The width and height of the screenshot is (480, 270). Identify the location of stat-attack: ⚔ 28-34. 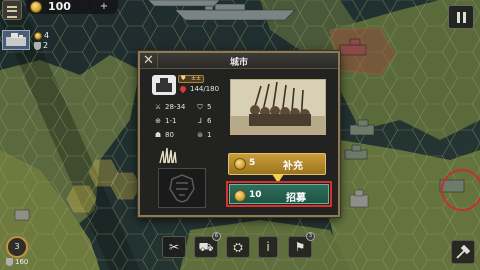
(170, 106).